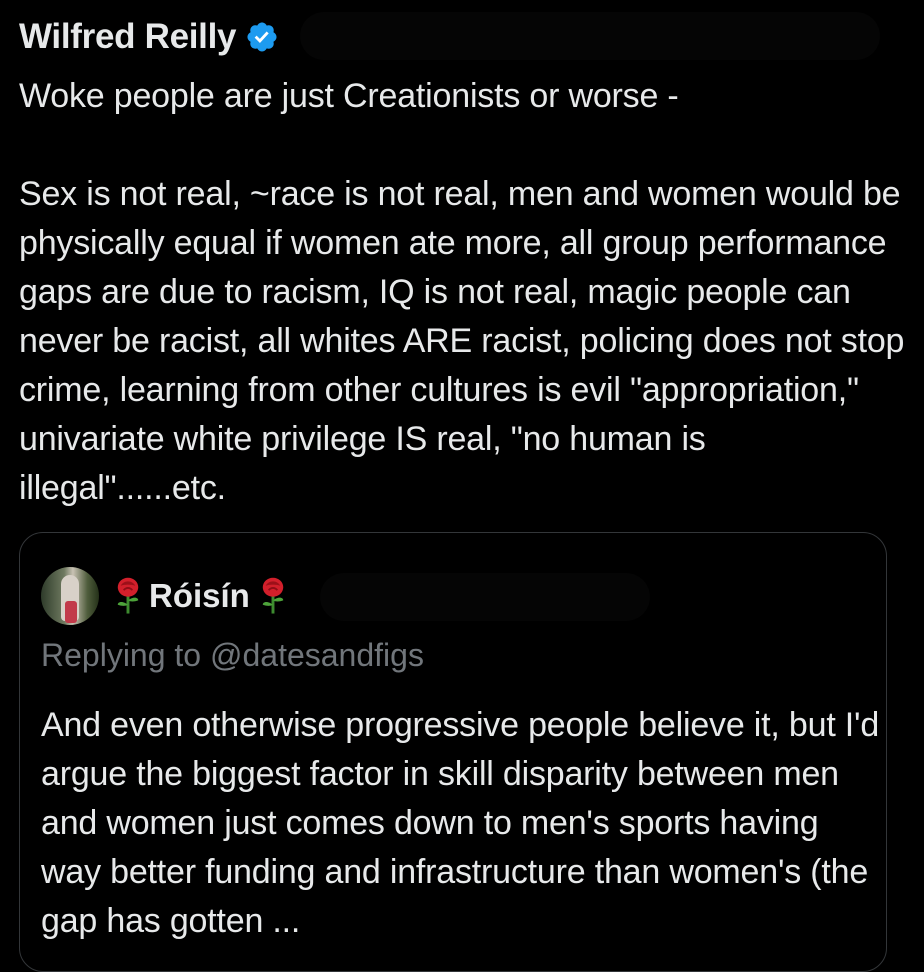  I want to click on author-name: Wilfred Reilly, so click(128, 37).